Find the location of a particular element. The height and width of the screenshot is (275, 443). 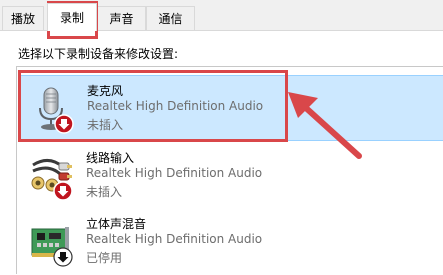

microphone-icon is located at coordinates (52, 110).